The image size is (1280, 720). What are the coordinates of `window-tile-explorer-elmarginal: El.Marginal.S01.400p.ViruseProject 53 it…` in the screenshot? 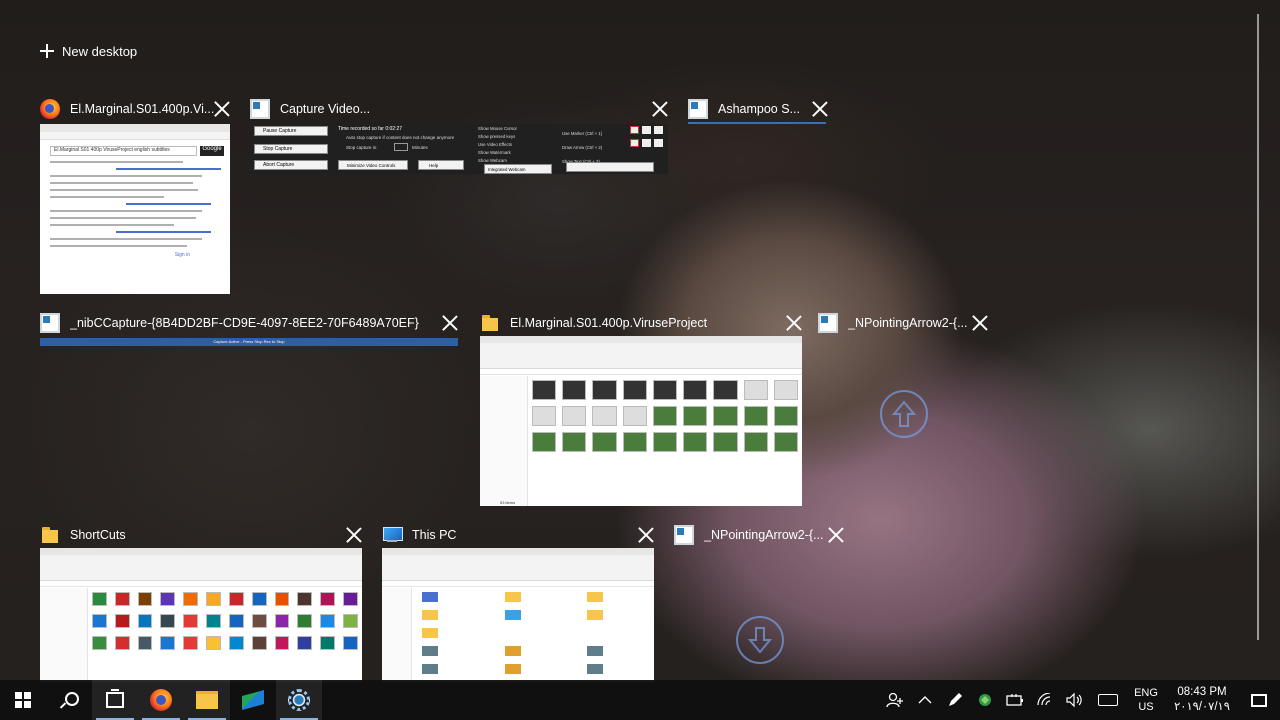 It's located at (641, 410).